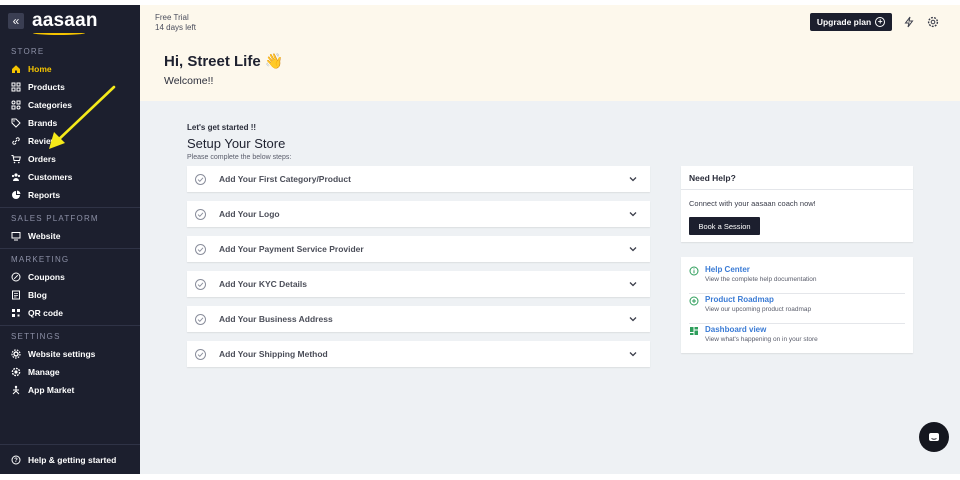  Describe the element at coordinates (189, 81) in the screenshot. I see `welcome-text: Welcome!!` at that location.